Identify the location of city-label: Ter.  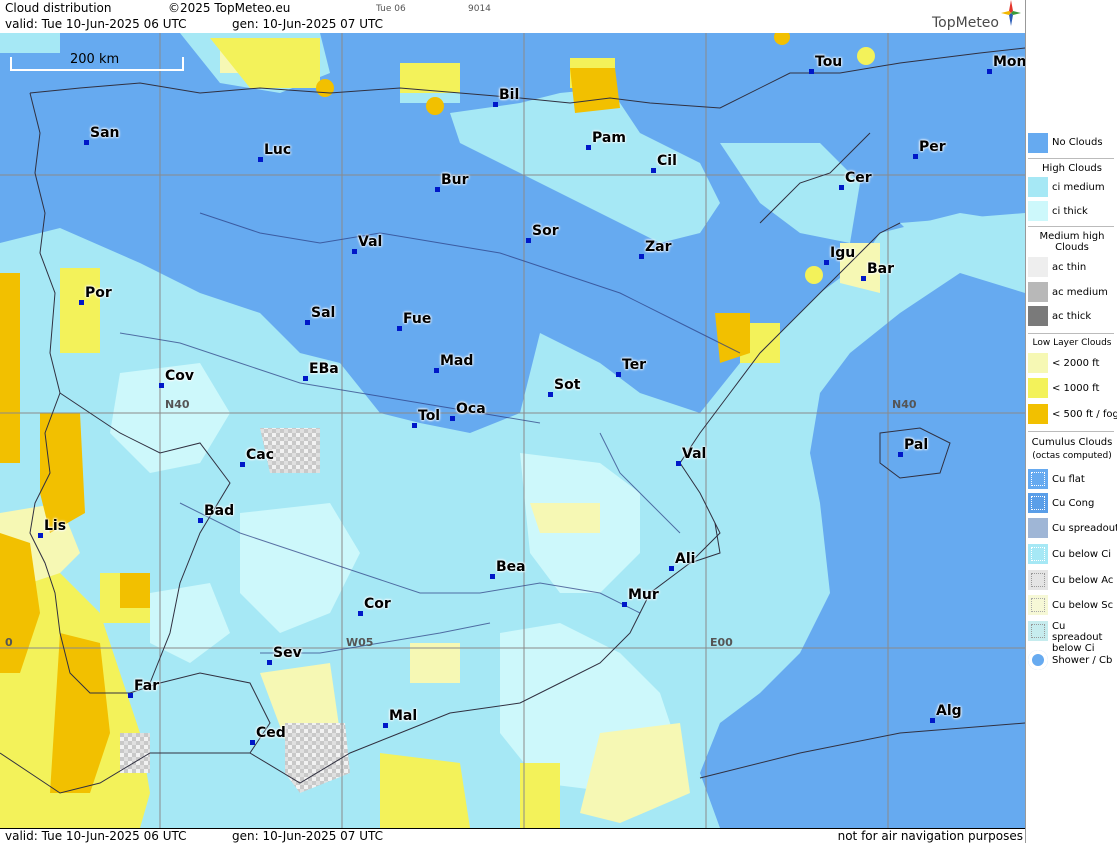
(634, 365).